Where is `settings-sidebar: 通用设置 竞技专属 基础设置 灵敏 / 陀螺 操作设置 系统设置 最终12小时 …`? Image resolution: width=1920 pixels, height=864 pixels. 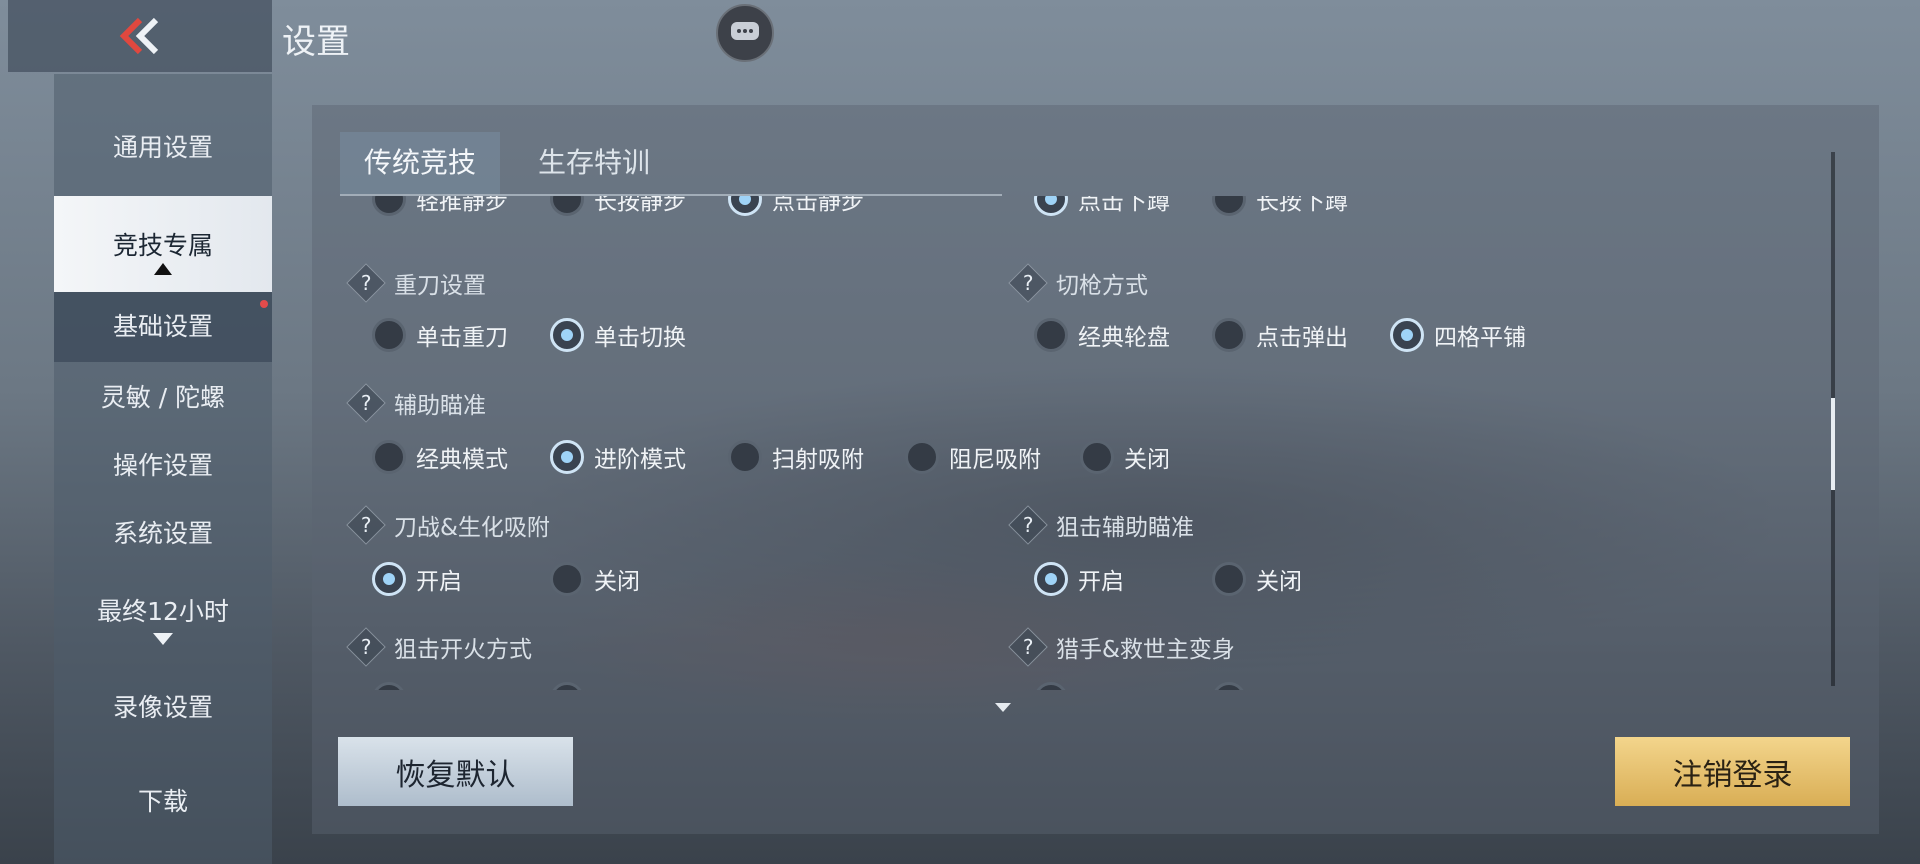
settings-sidebar: 通用设置 竞技专属 基础设置 灵敏 / 陀螺 操作设置 系统设置 最终12小时 … is located at coordinates (163, 469).